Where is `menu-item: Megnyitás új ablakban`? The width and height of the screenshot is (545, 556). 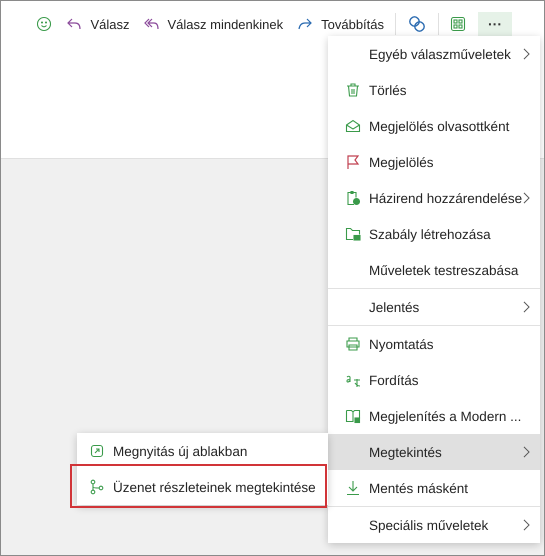
menu-item: Megnyitás új ablakban is located at coordinates (202, 451).